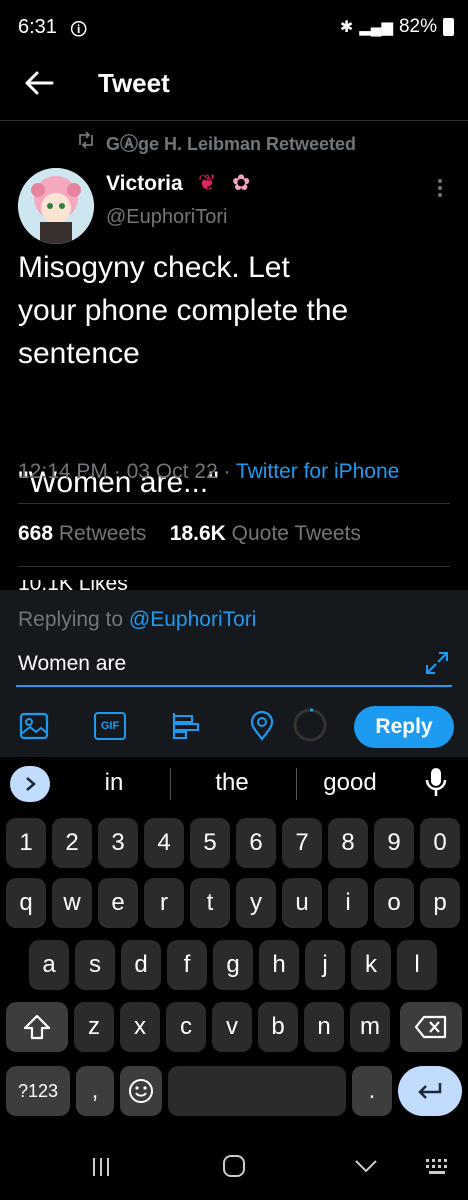  I want to click on row_numbers-key-2: 3, so click(118, 843).